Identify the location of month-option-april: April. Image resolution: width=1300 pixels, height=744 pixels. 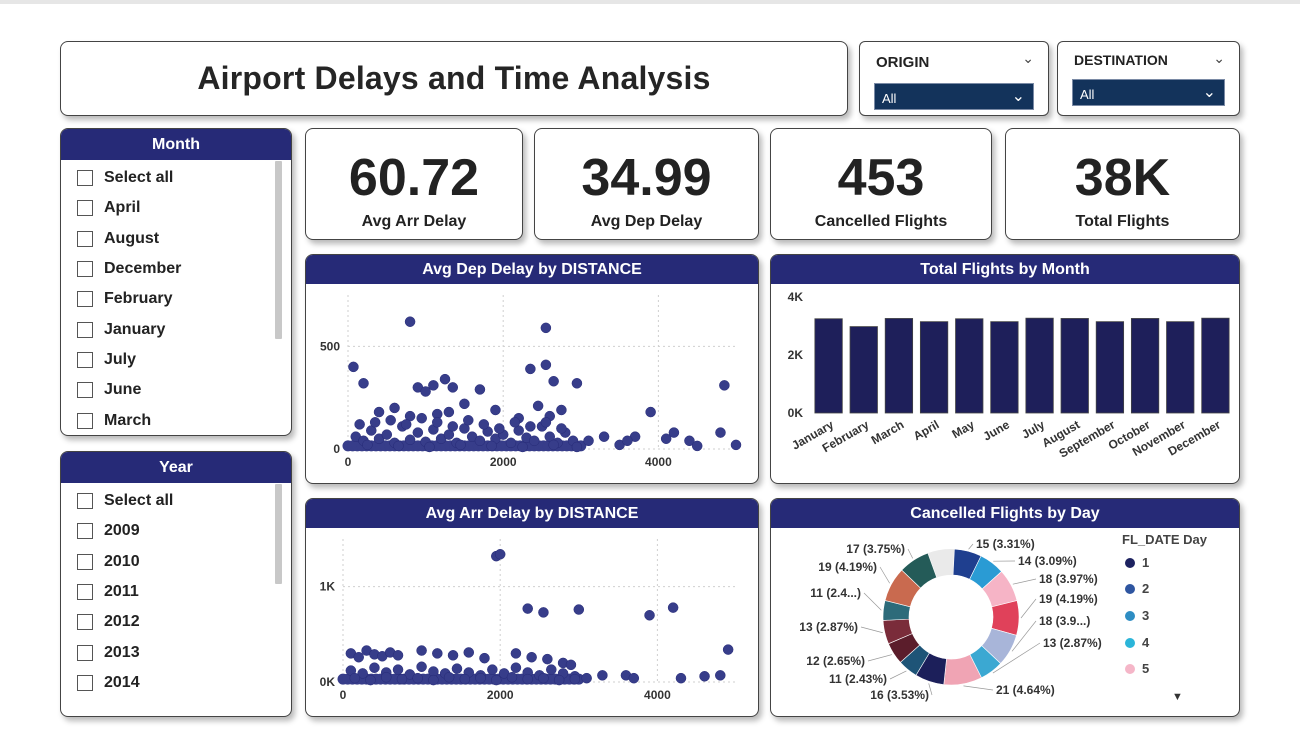
(174, 208).